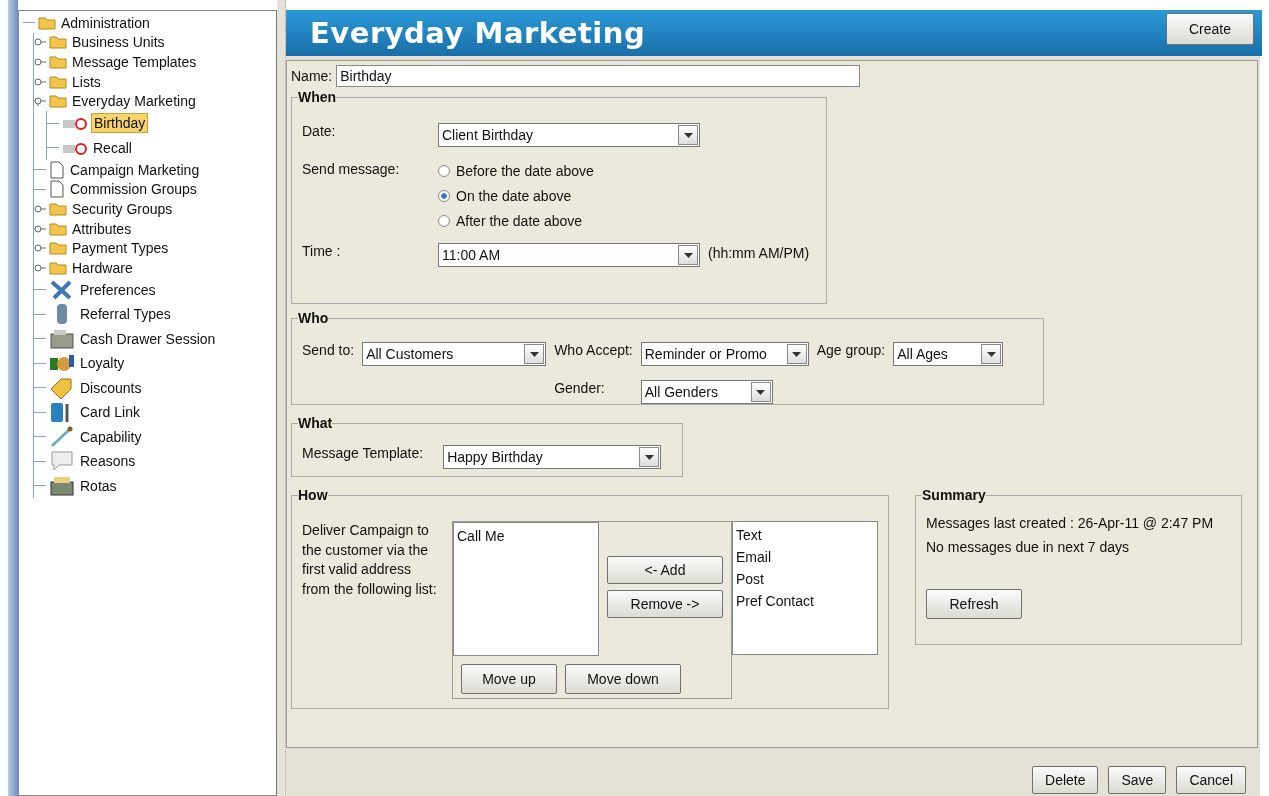 The height and width of the screenshot is (796, 1269). I want to click on date-dropdown: Client Birthday, so click(569, 135).